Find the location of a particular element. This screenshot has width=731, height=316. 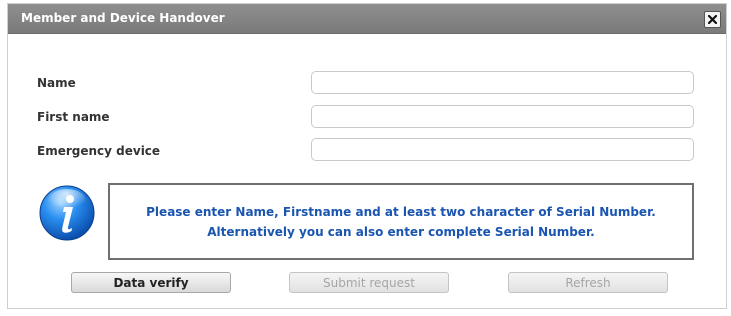

first-name-label: First name is located at coordinates (73, 117).